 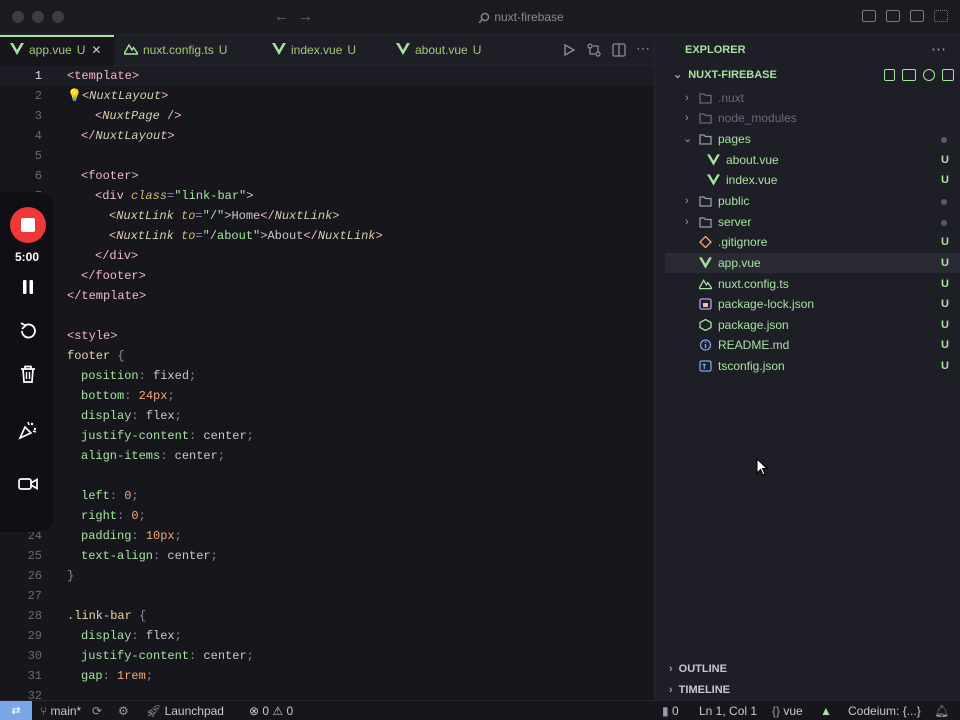 I want to click on git-branch: ⑂ main*, so click(x=60, y=710).